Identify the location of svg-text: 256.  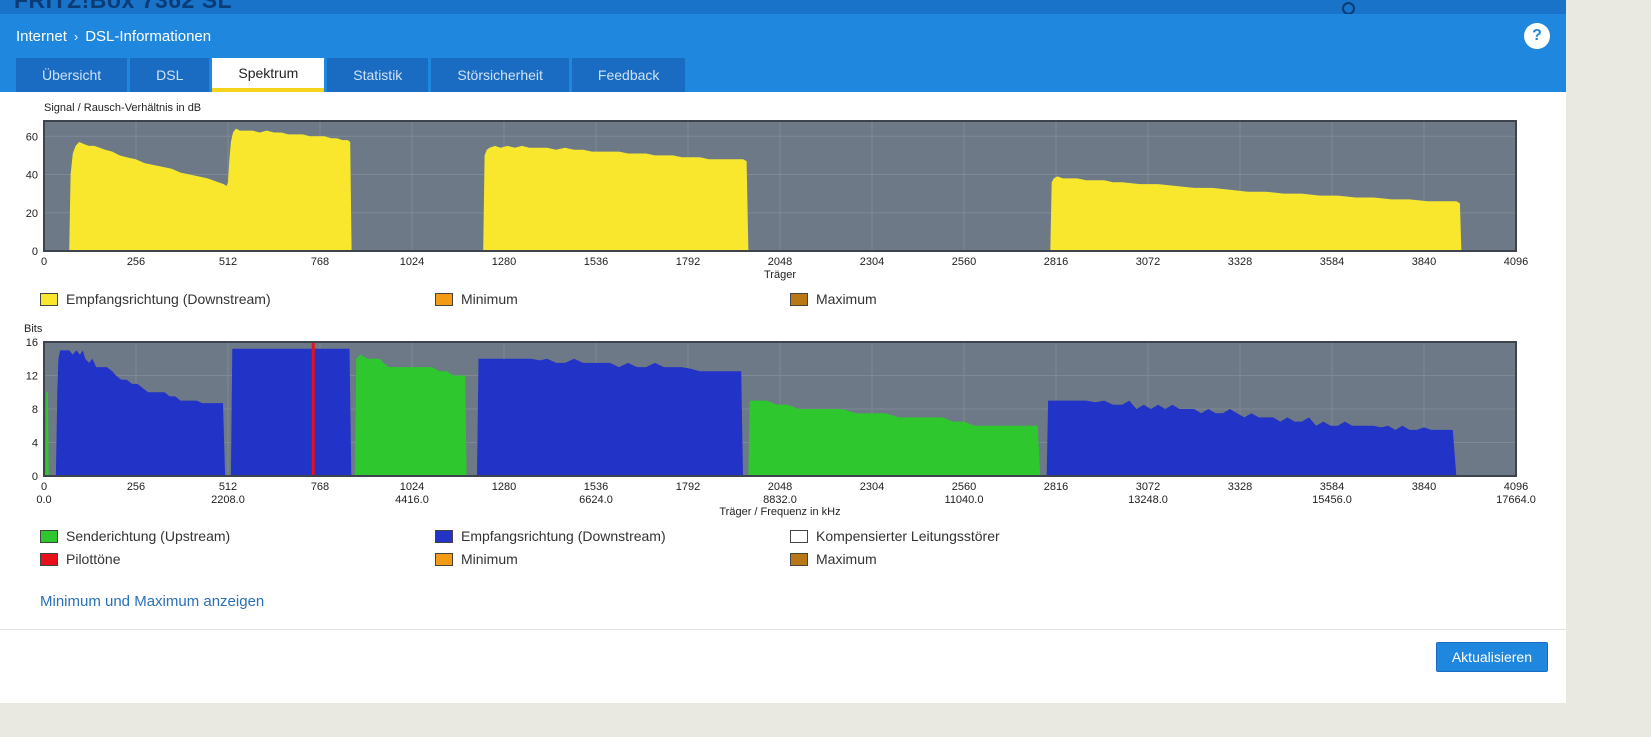
(136, 262).